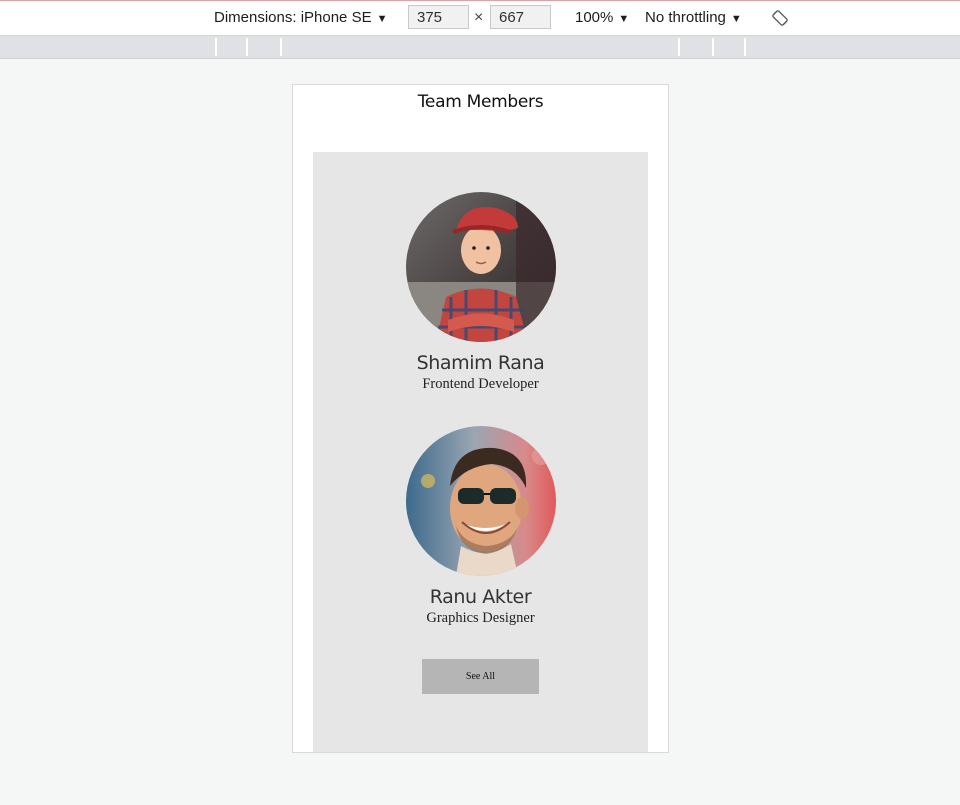 This screenshot has width=960, height=805. I want to click on zoom-dropdown: 100% ▼, so click(602, 17).